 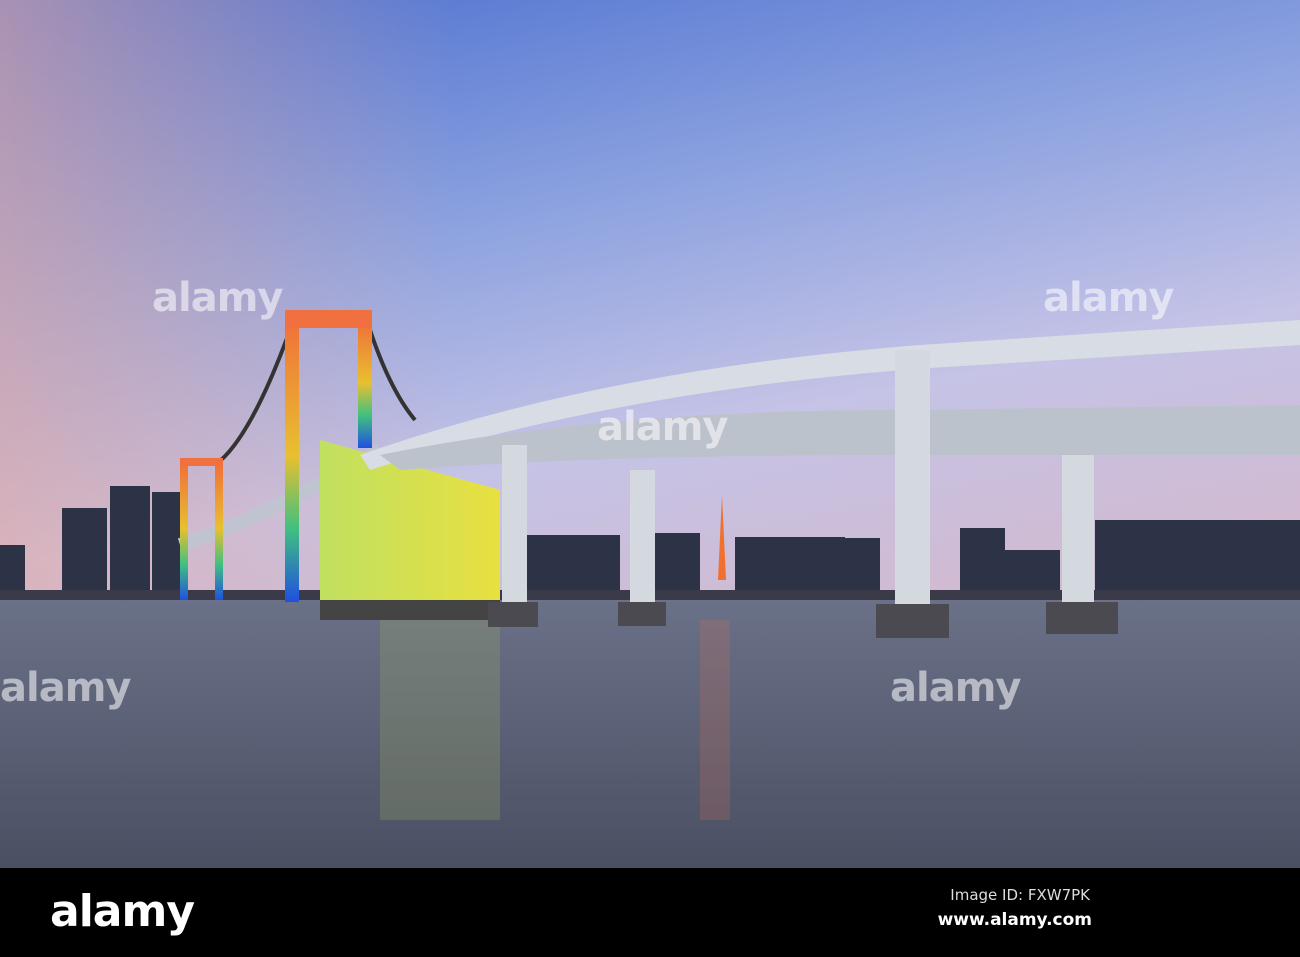 What do you see at coordinates (1014, 920) in the screenshot?
I see `website-url: www.alamy.com` at bounding box center [1014, 920].